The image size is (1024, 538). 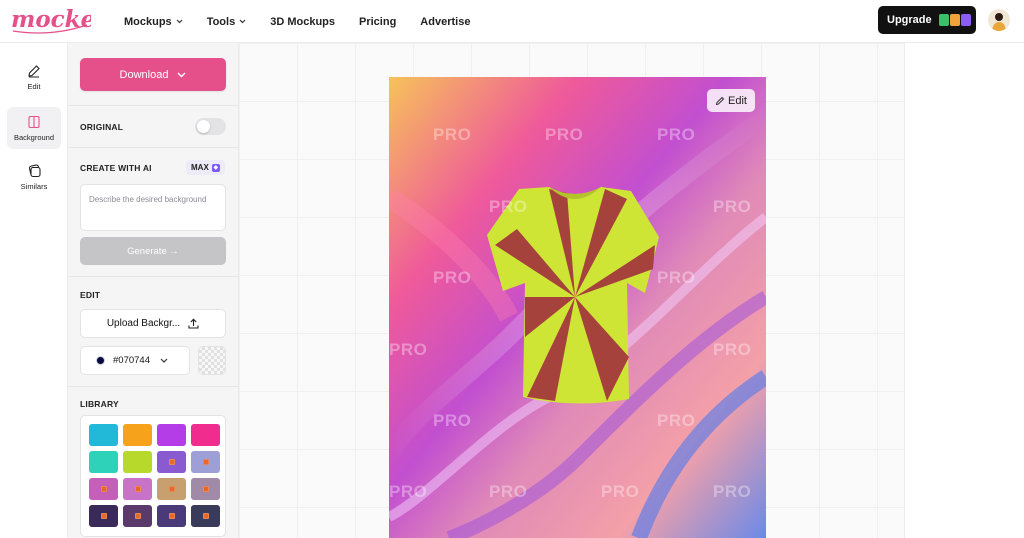 I want to click on ai-prompt-placeholder: Describe the desired background, so click(x=148, y=199).